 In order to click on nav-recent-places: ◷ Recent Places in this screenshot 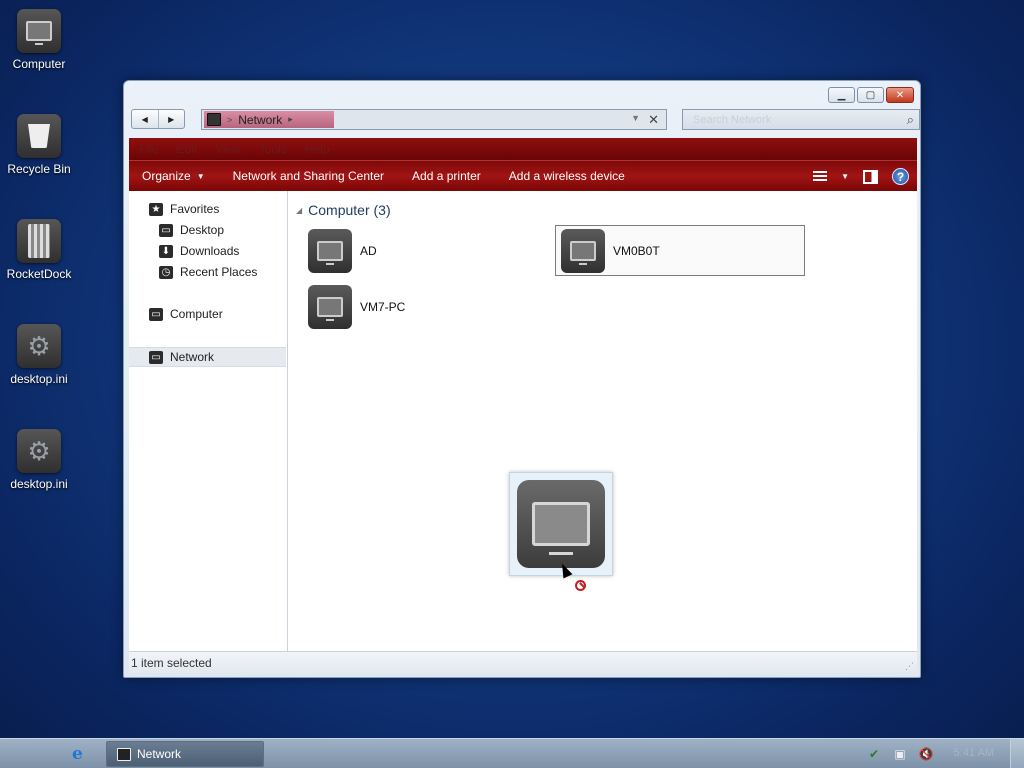, I will do `click(208, 272)`.